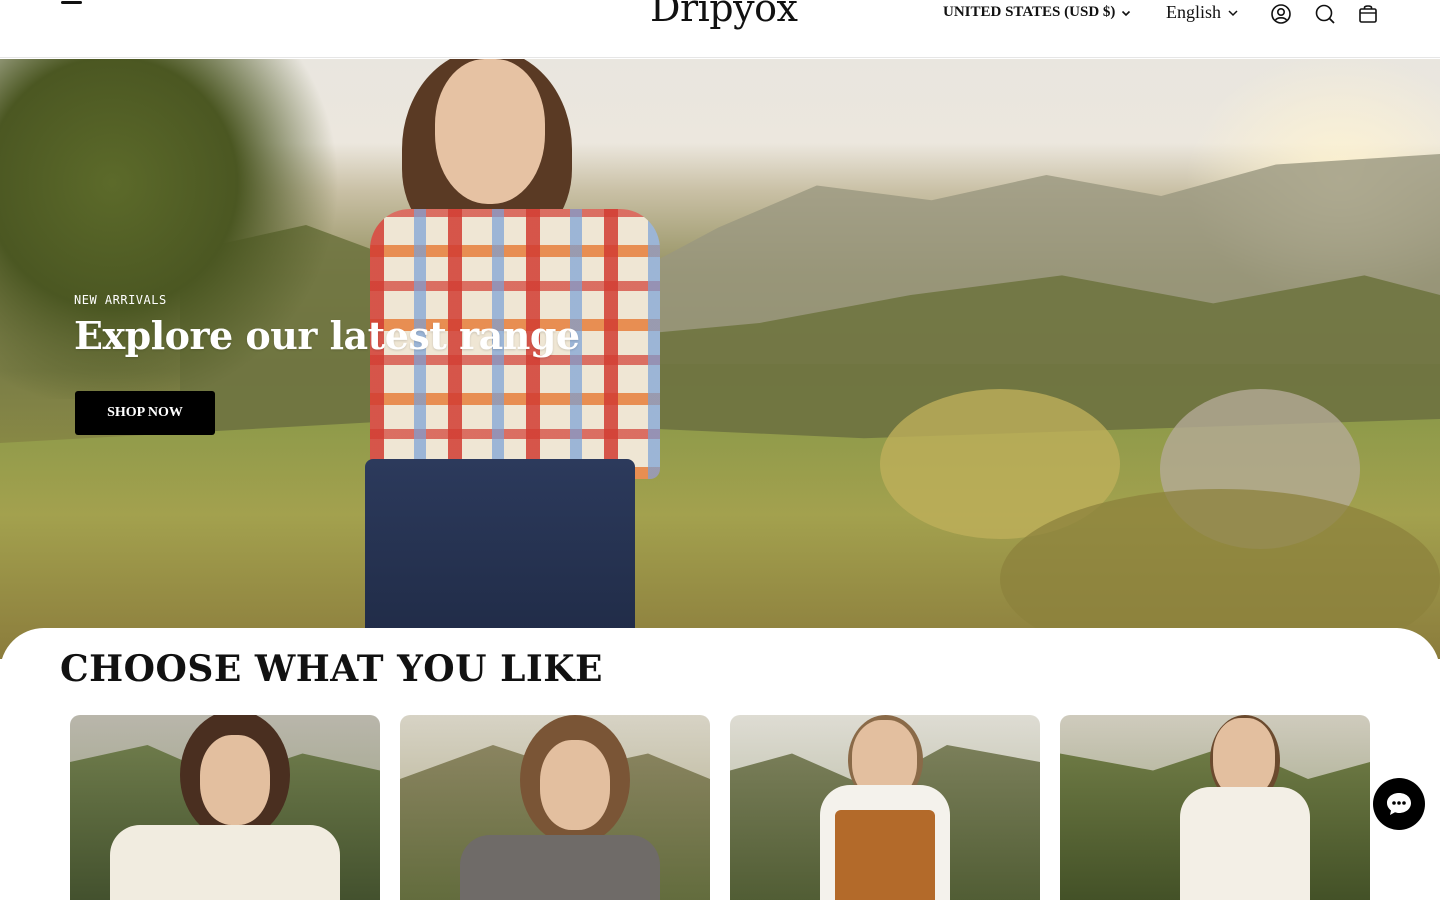  Describe the element at coordinates (331, 669) in the screenshot. I see `section-title: CHOOSE WHAT YOU LIKE` at that location.